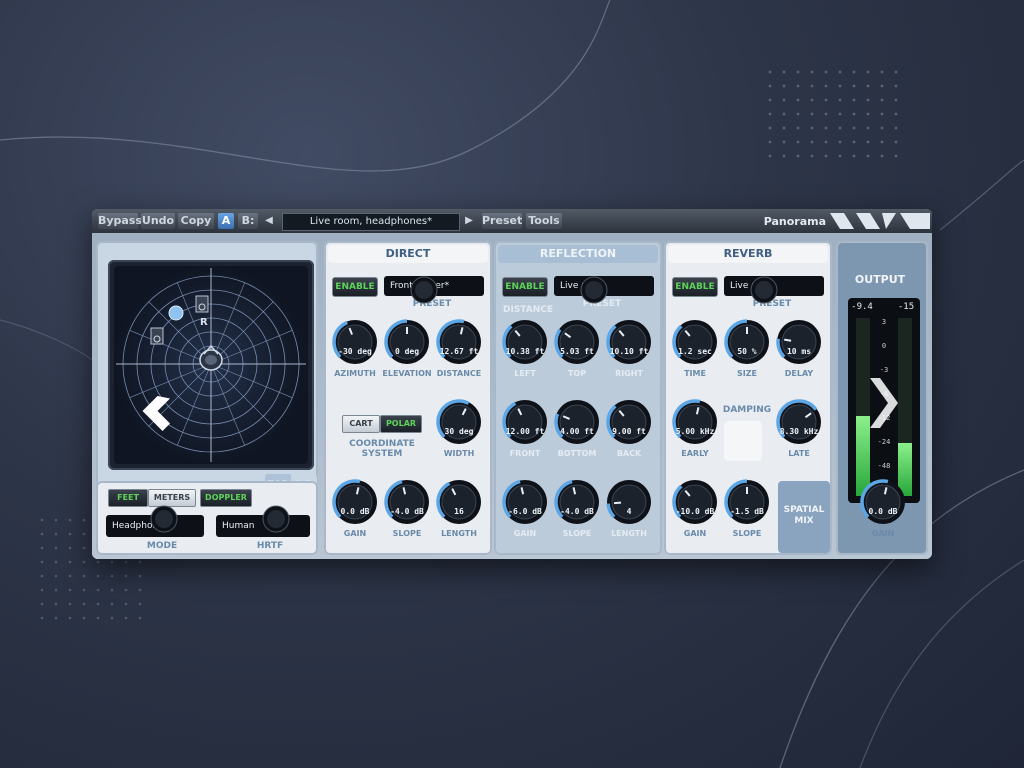 Image resolution: width=1024 pixels, height=768 pixels. Describe the element at coordinates (226, 498) in the screenshot. I see `doppler-toggle: DOPPLER` at that location.